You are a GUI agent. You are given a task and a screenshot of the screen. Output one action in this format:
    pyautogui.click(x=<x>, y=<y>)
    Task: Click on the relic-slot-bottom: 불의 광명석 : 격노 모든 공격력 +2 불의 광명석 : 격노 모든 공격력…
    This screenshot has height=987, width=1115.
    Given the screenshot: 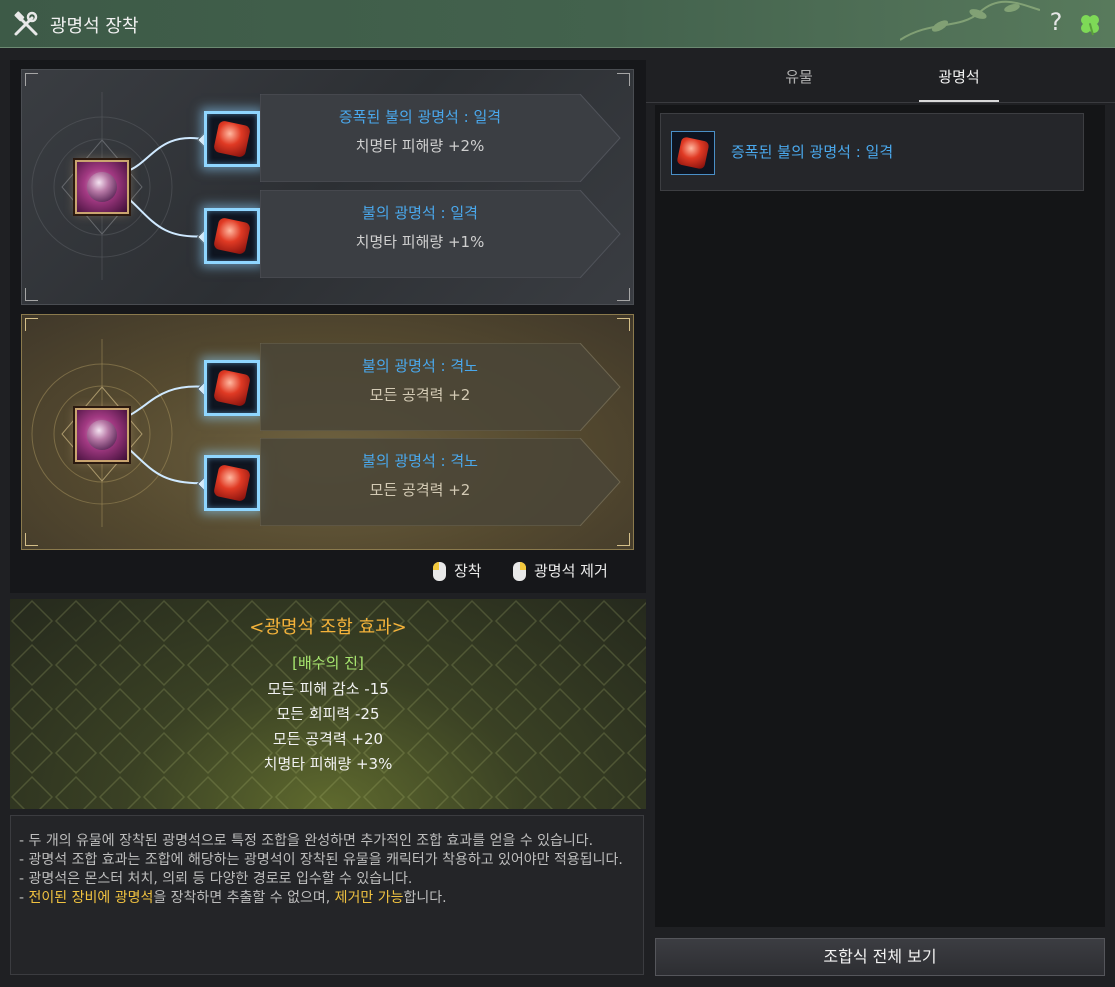 What is the action you would take?
    pyautogui.click(x=327, y=432)
    